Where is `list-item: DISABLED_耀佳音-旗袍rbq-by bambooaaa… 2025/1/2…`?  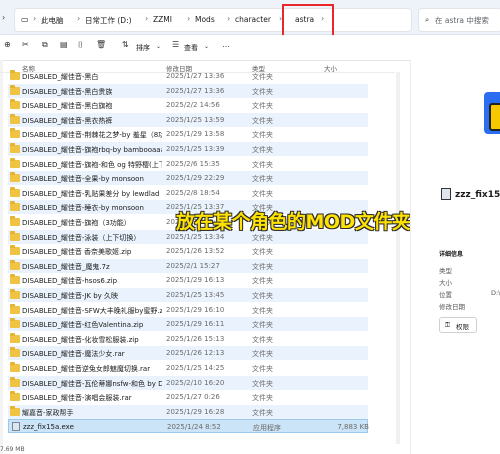 list-item: DISABLED_耀佳音-旗袍rbq-by bambooaaa… 2025/1/2… is located at coordinates (188, 149).